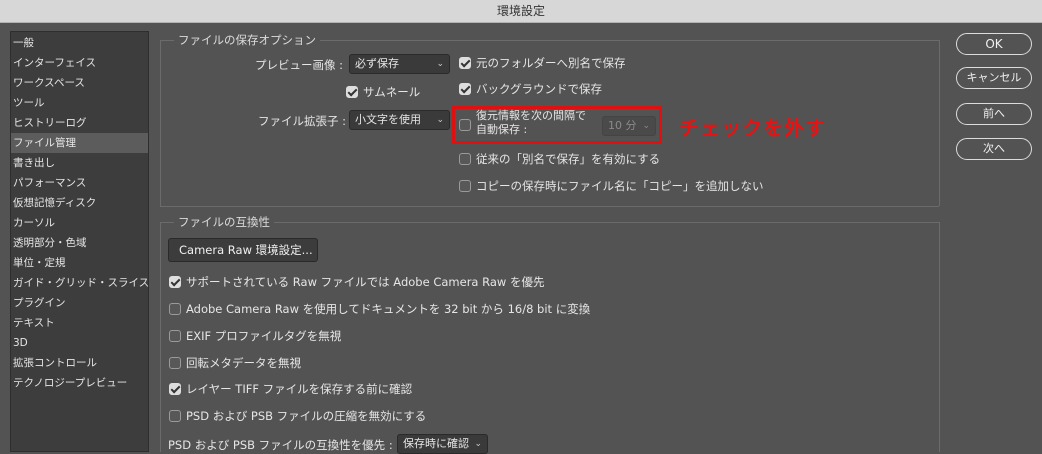 The image size is (1042, 454). I want to click on prefer-camera-raw-checkbox, so click(175, 282).